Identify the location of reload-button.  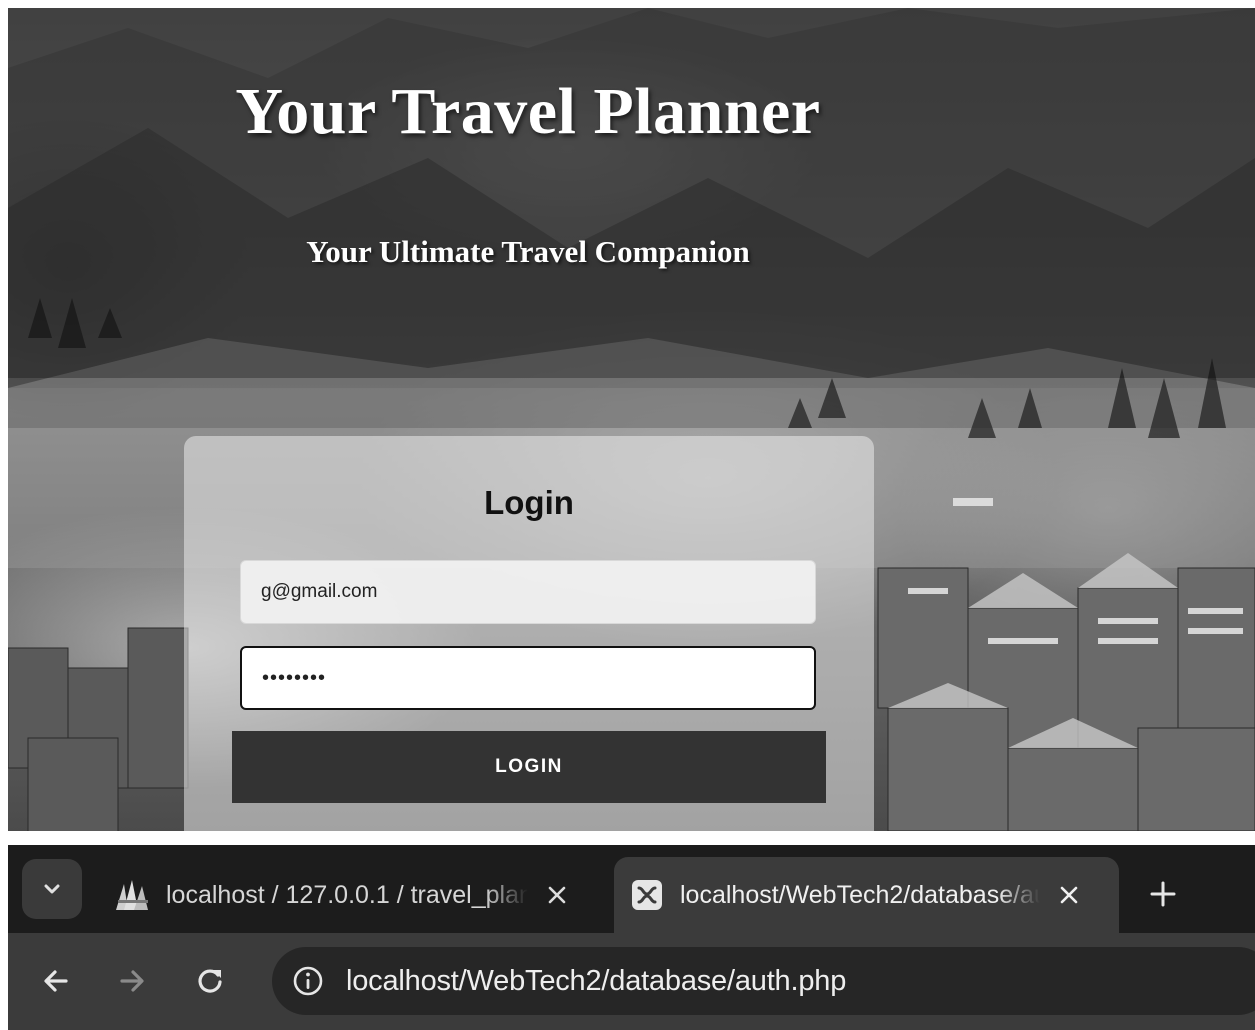
(210, 981).